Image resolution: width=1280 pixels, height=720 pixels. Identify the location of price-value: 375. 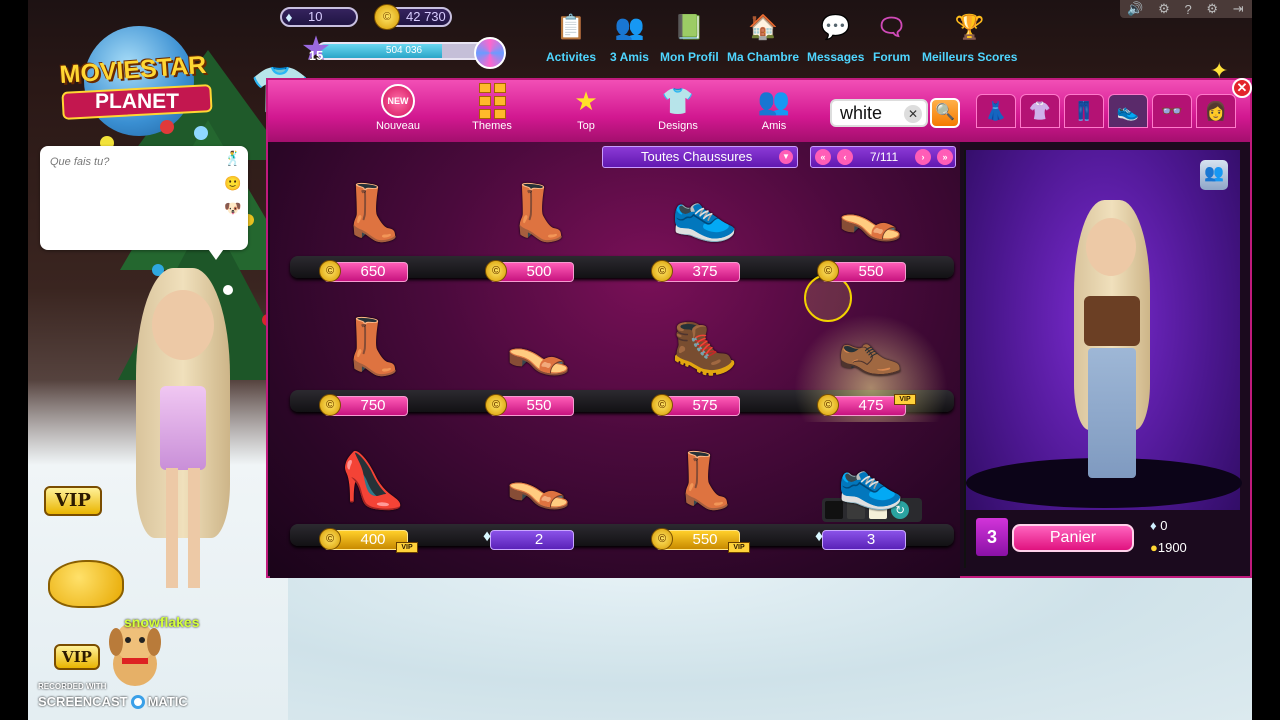
(705, 271).